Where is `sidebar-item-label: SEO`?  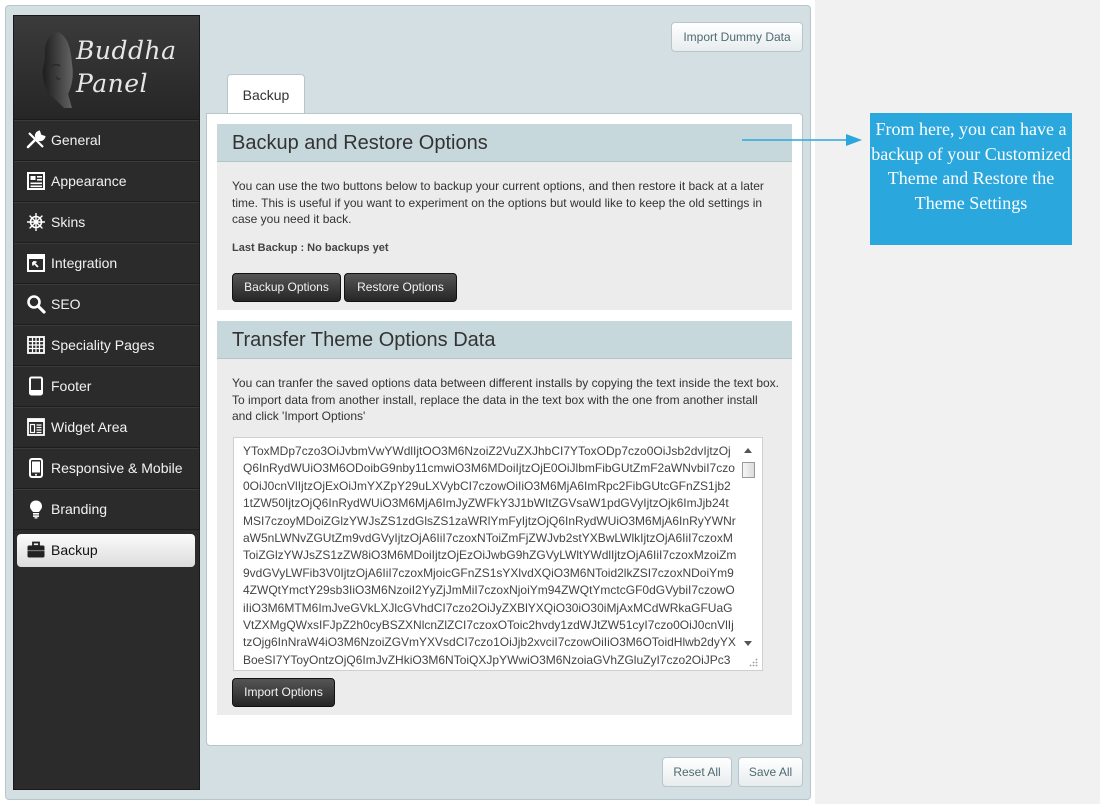 sidebar-item-label: SEO is located at coordinates (66, 304).